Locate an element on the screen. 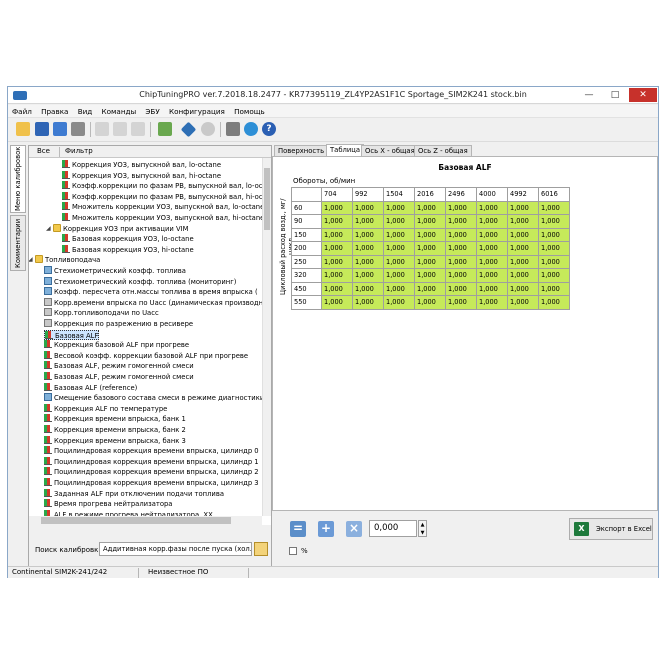 The width and height of the screenshot is (667, 667). row-header: 150 is located at coordinates (306, 234).